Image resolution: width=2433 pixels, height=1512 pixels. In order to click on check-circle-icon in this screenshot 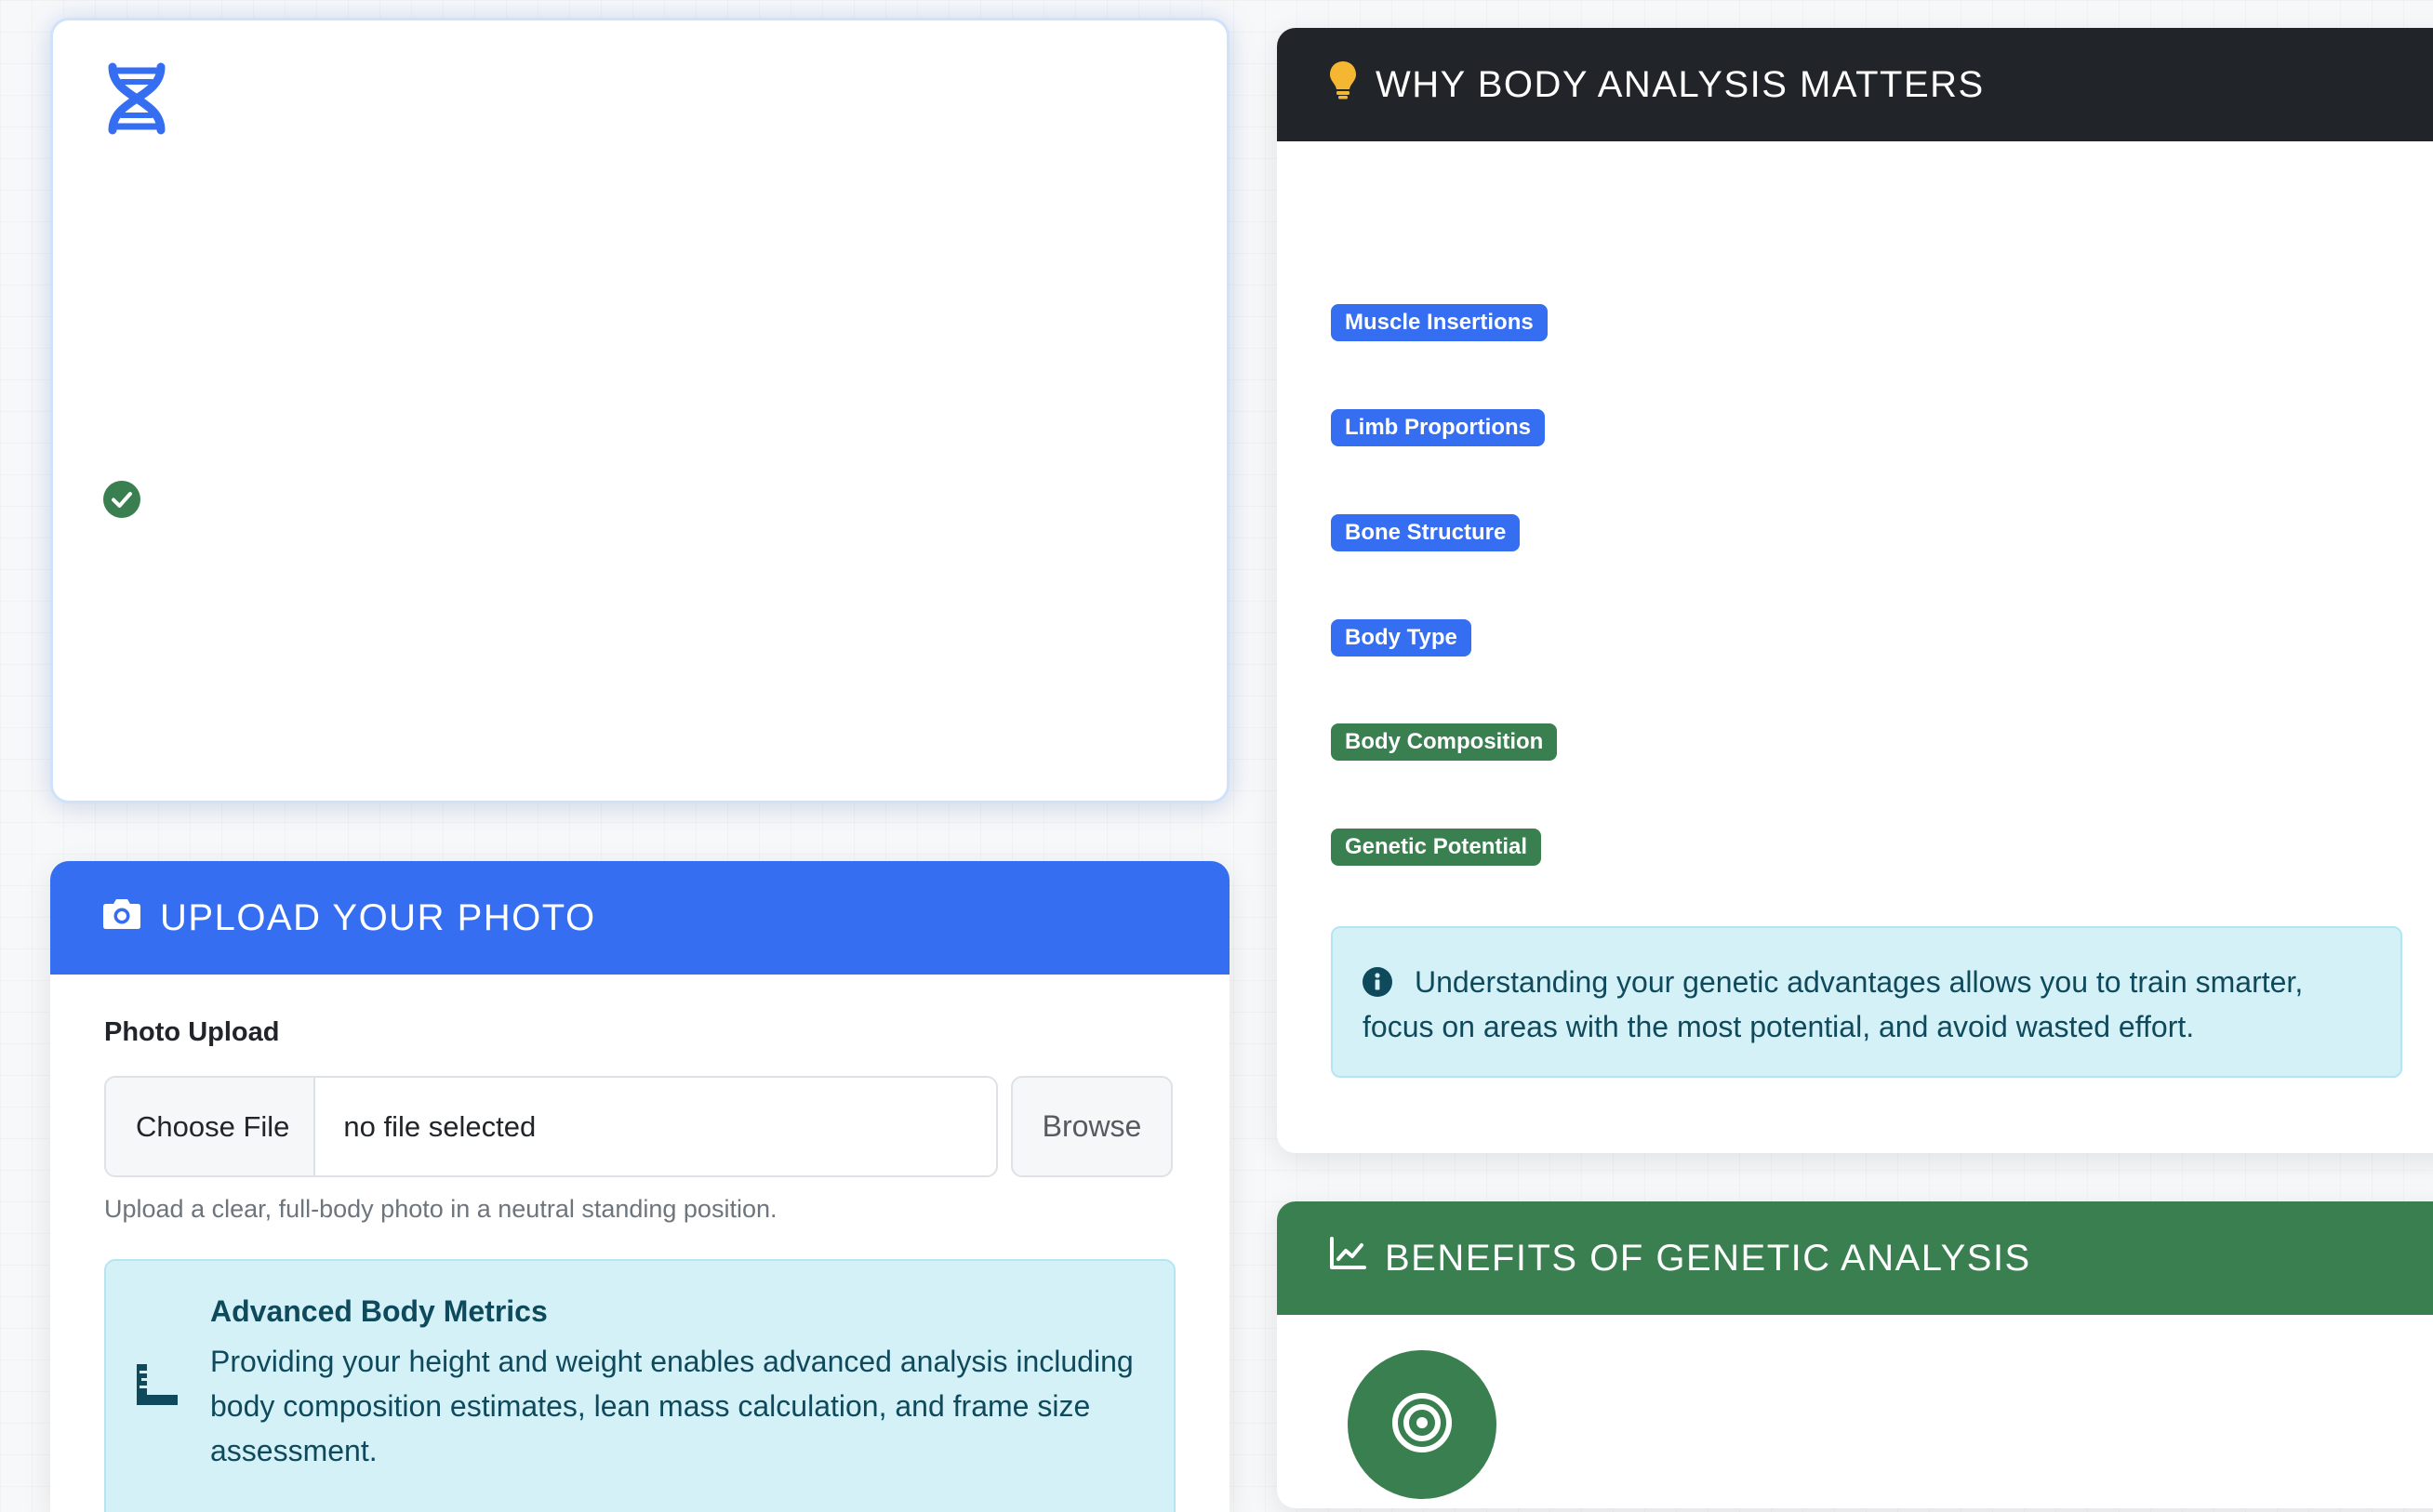, I will do `click(121, 502)`.